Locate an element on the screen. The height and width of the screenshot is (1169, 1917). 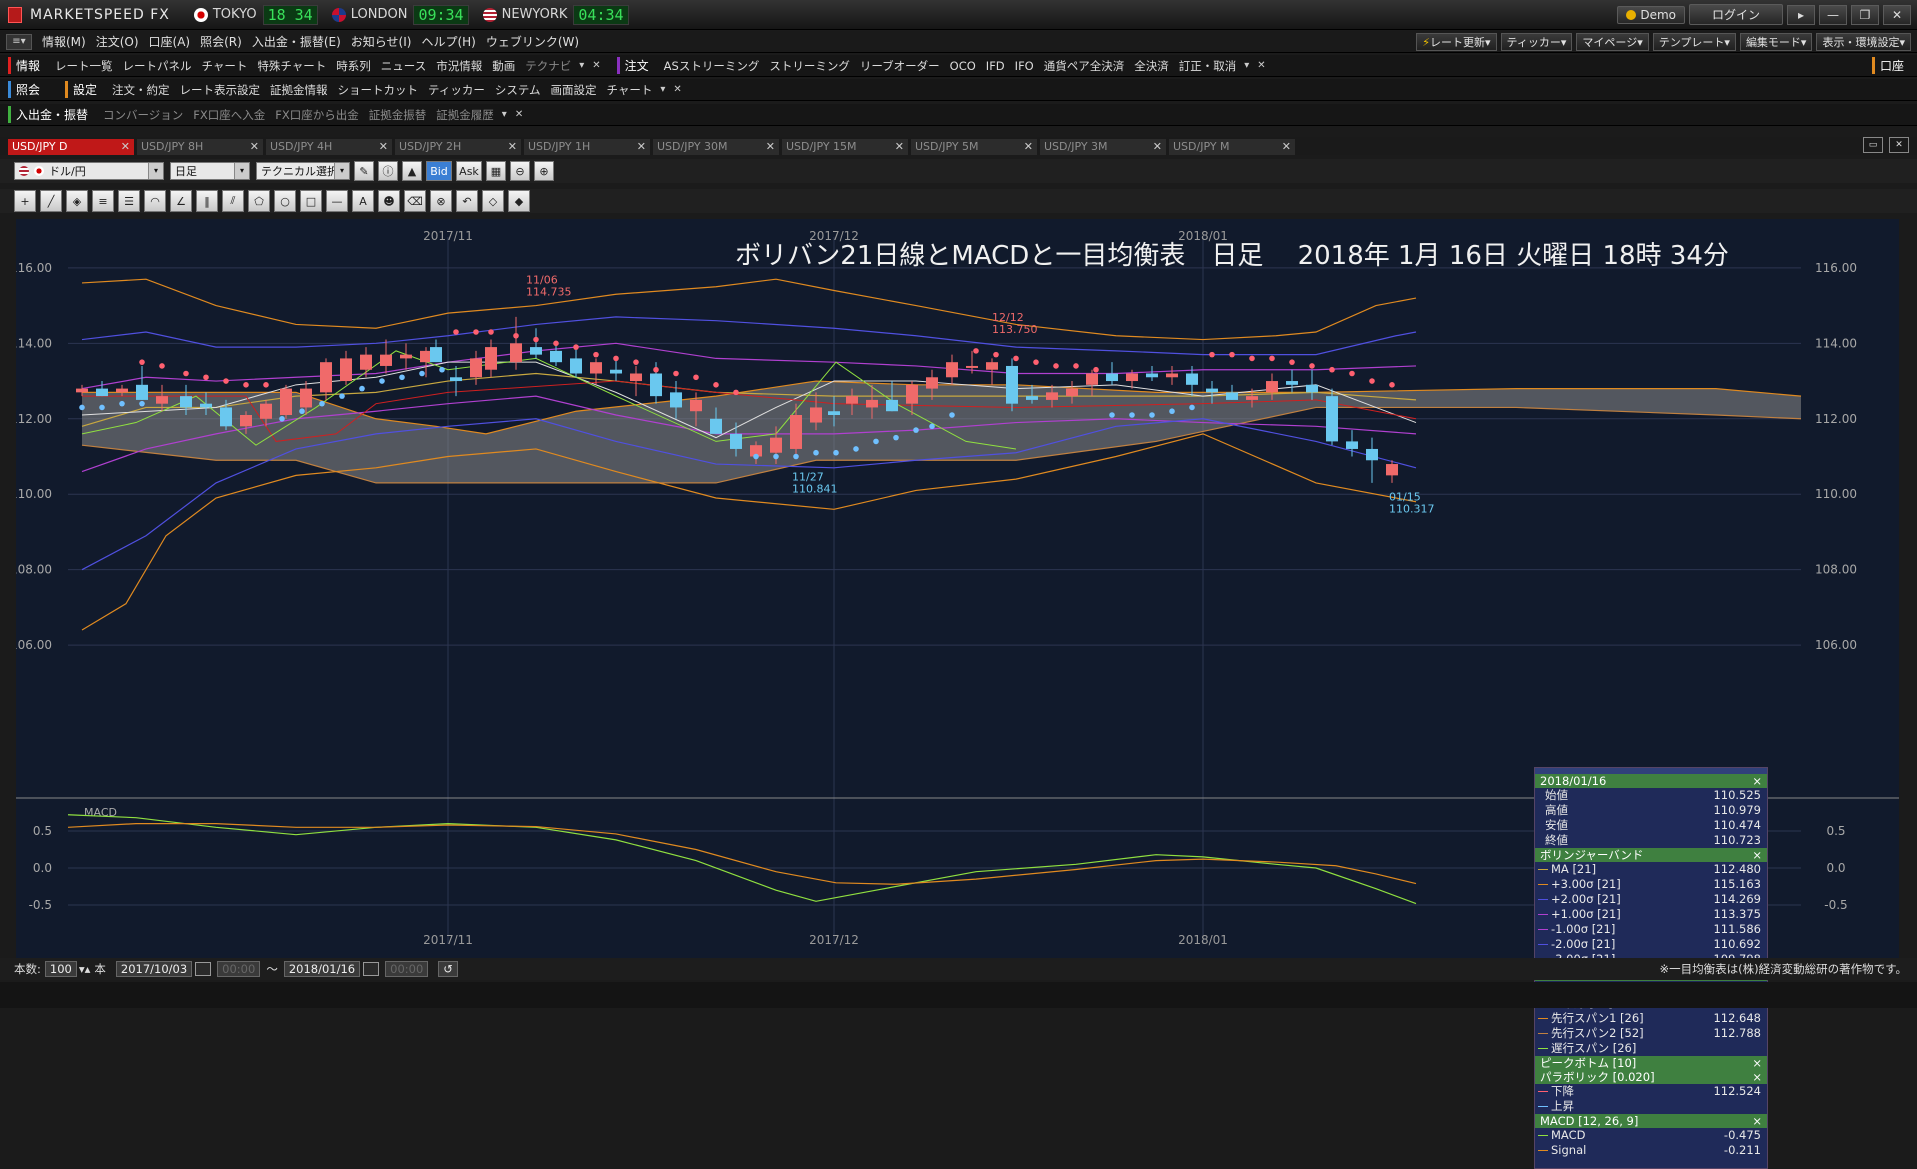
tab-usdjpy-m: USD/JPY M ✕ is located at coordinates (1232, 147).